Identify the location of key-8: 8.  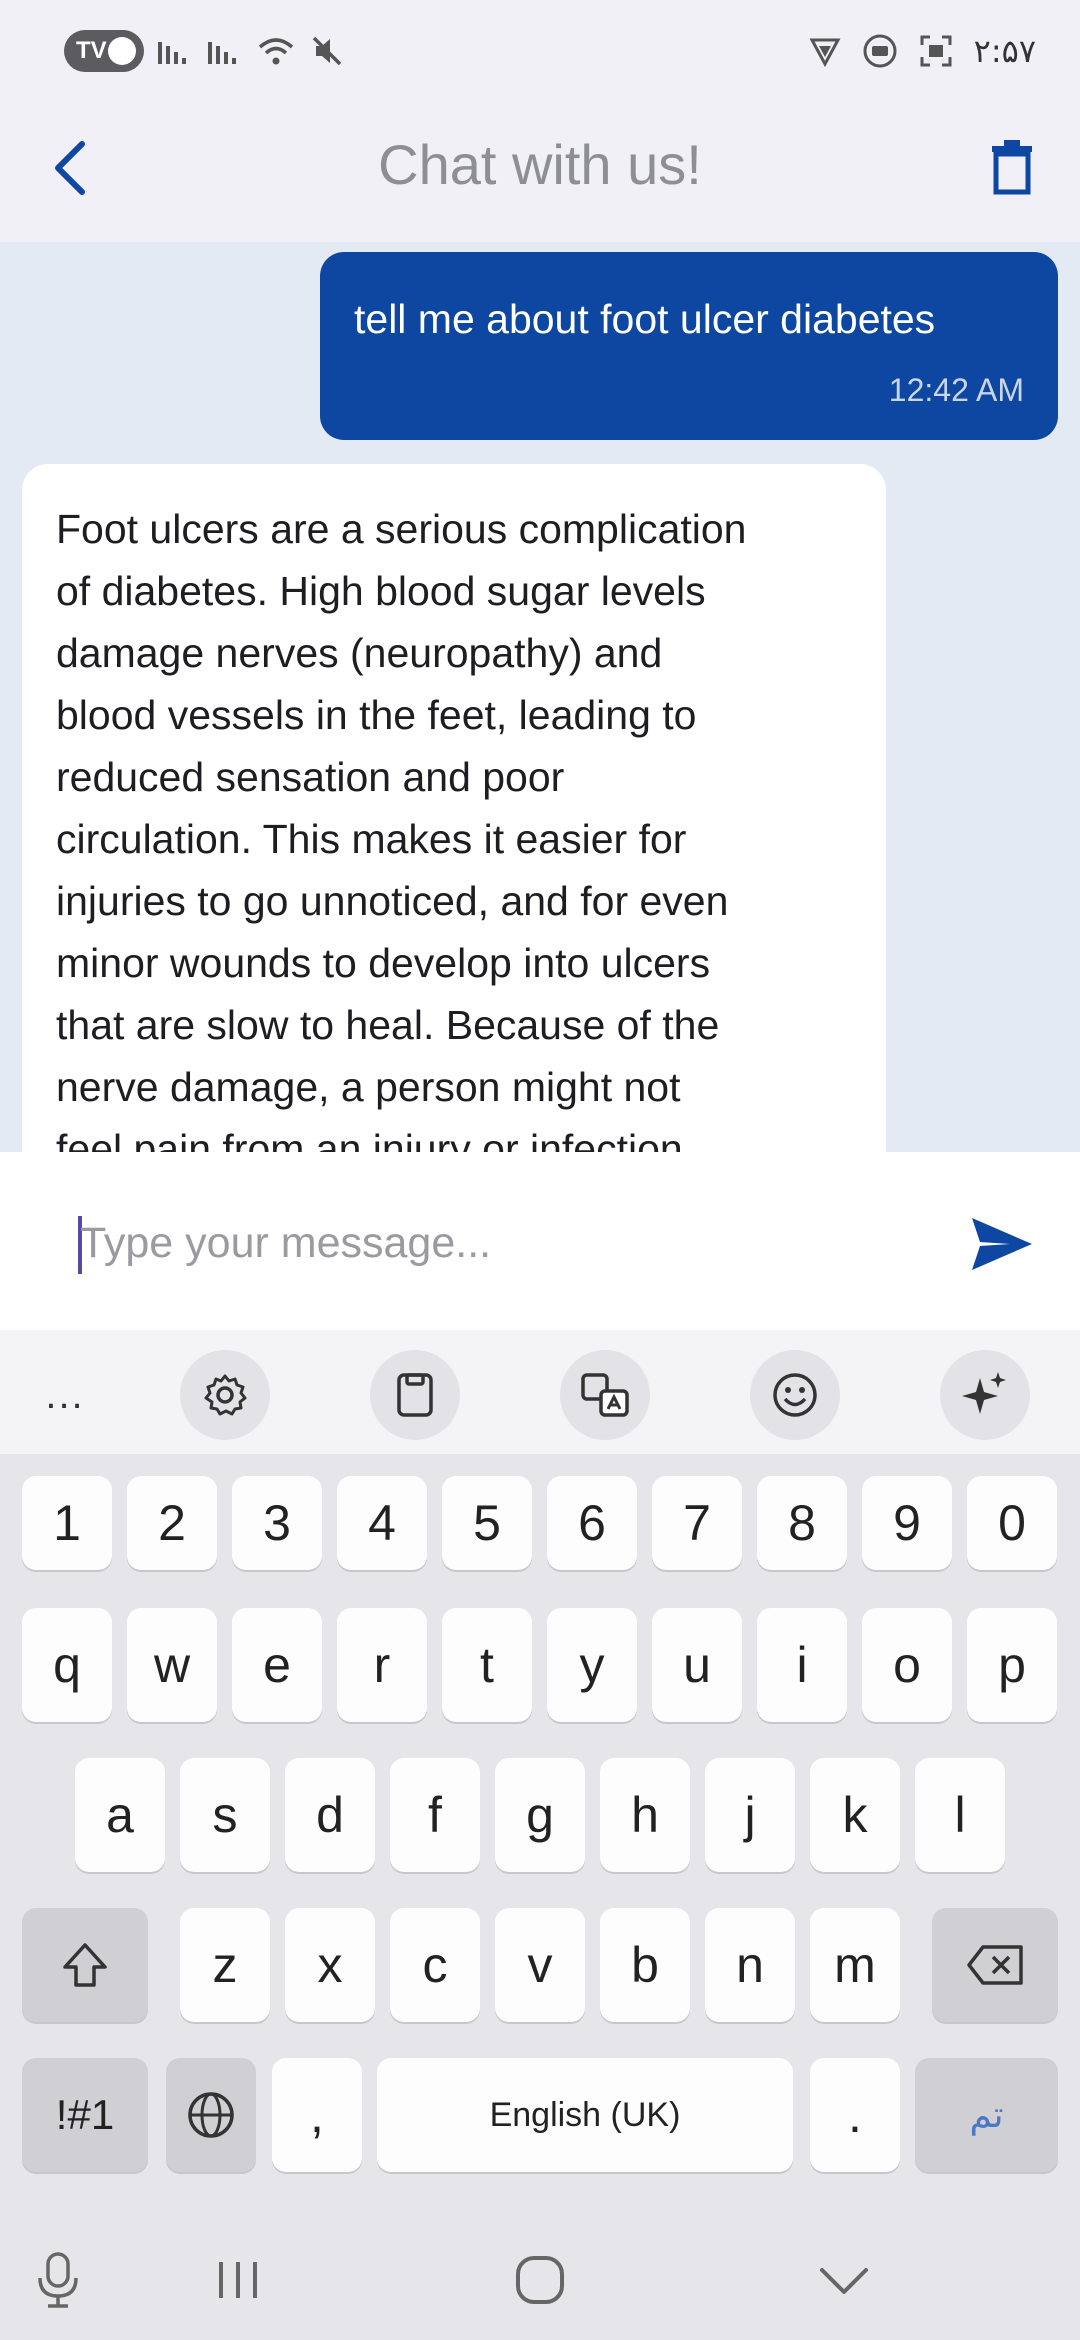
(802, 1523).